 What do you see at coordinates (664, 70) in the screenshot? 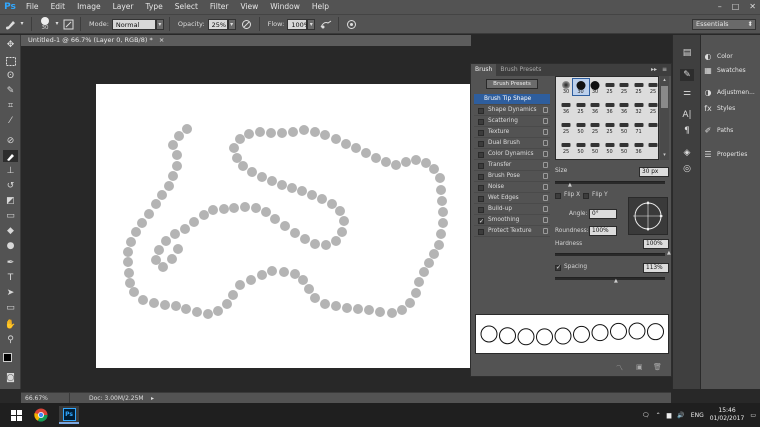
I see `panel-menu-icon: ≡` at bounding box center [664, 70].